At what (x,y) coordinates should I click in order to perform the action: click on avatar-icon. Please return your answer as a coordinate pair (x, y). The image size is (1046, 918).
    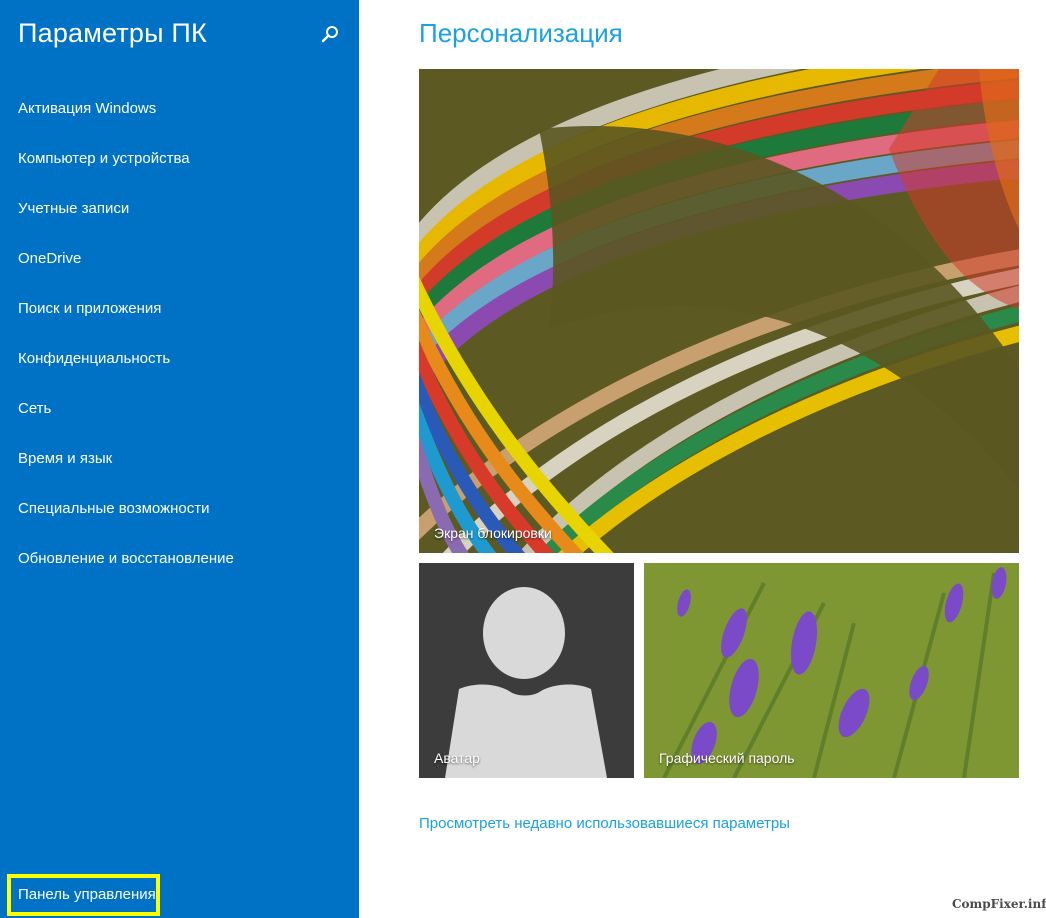
    Looking at the image, I should click on (526, 670).